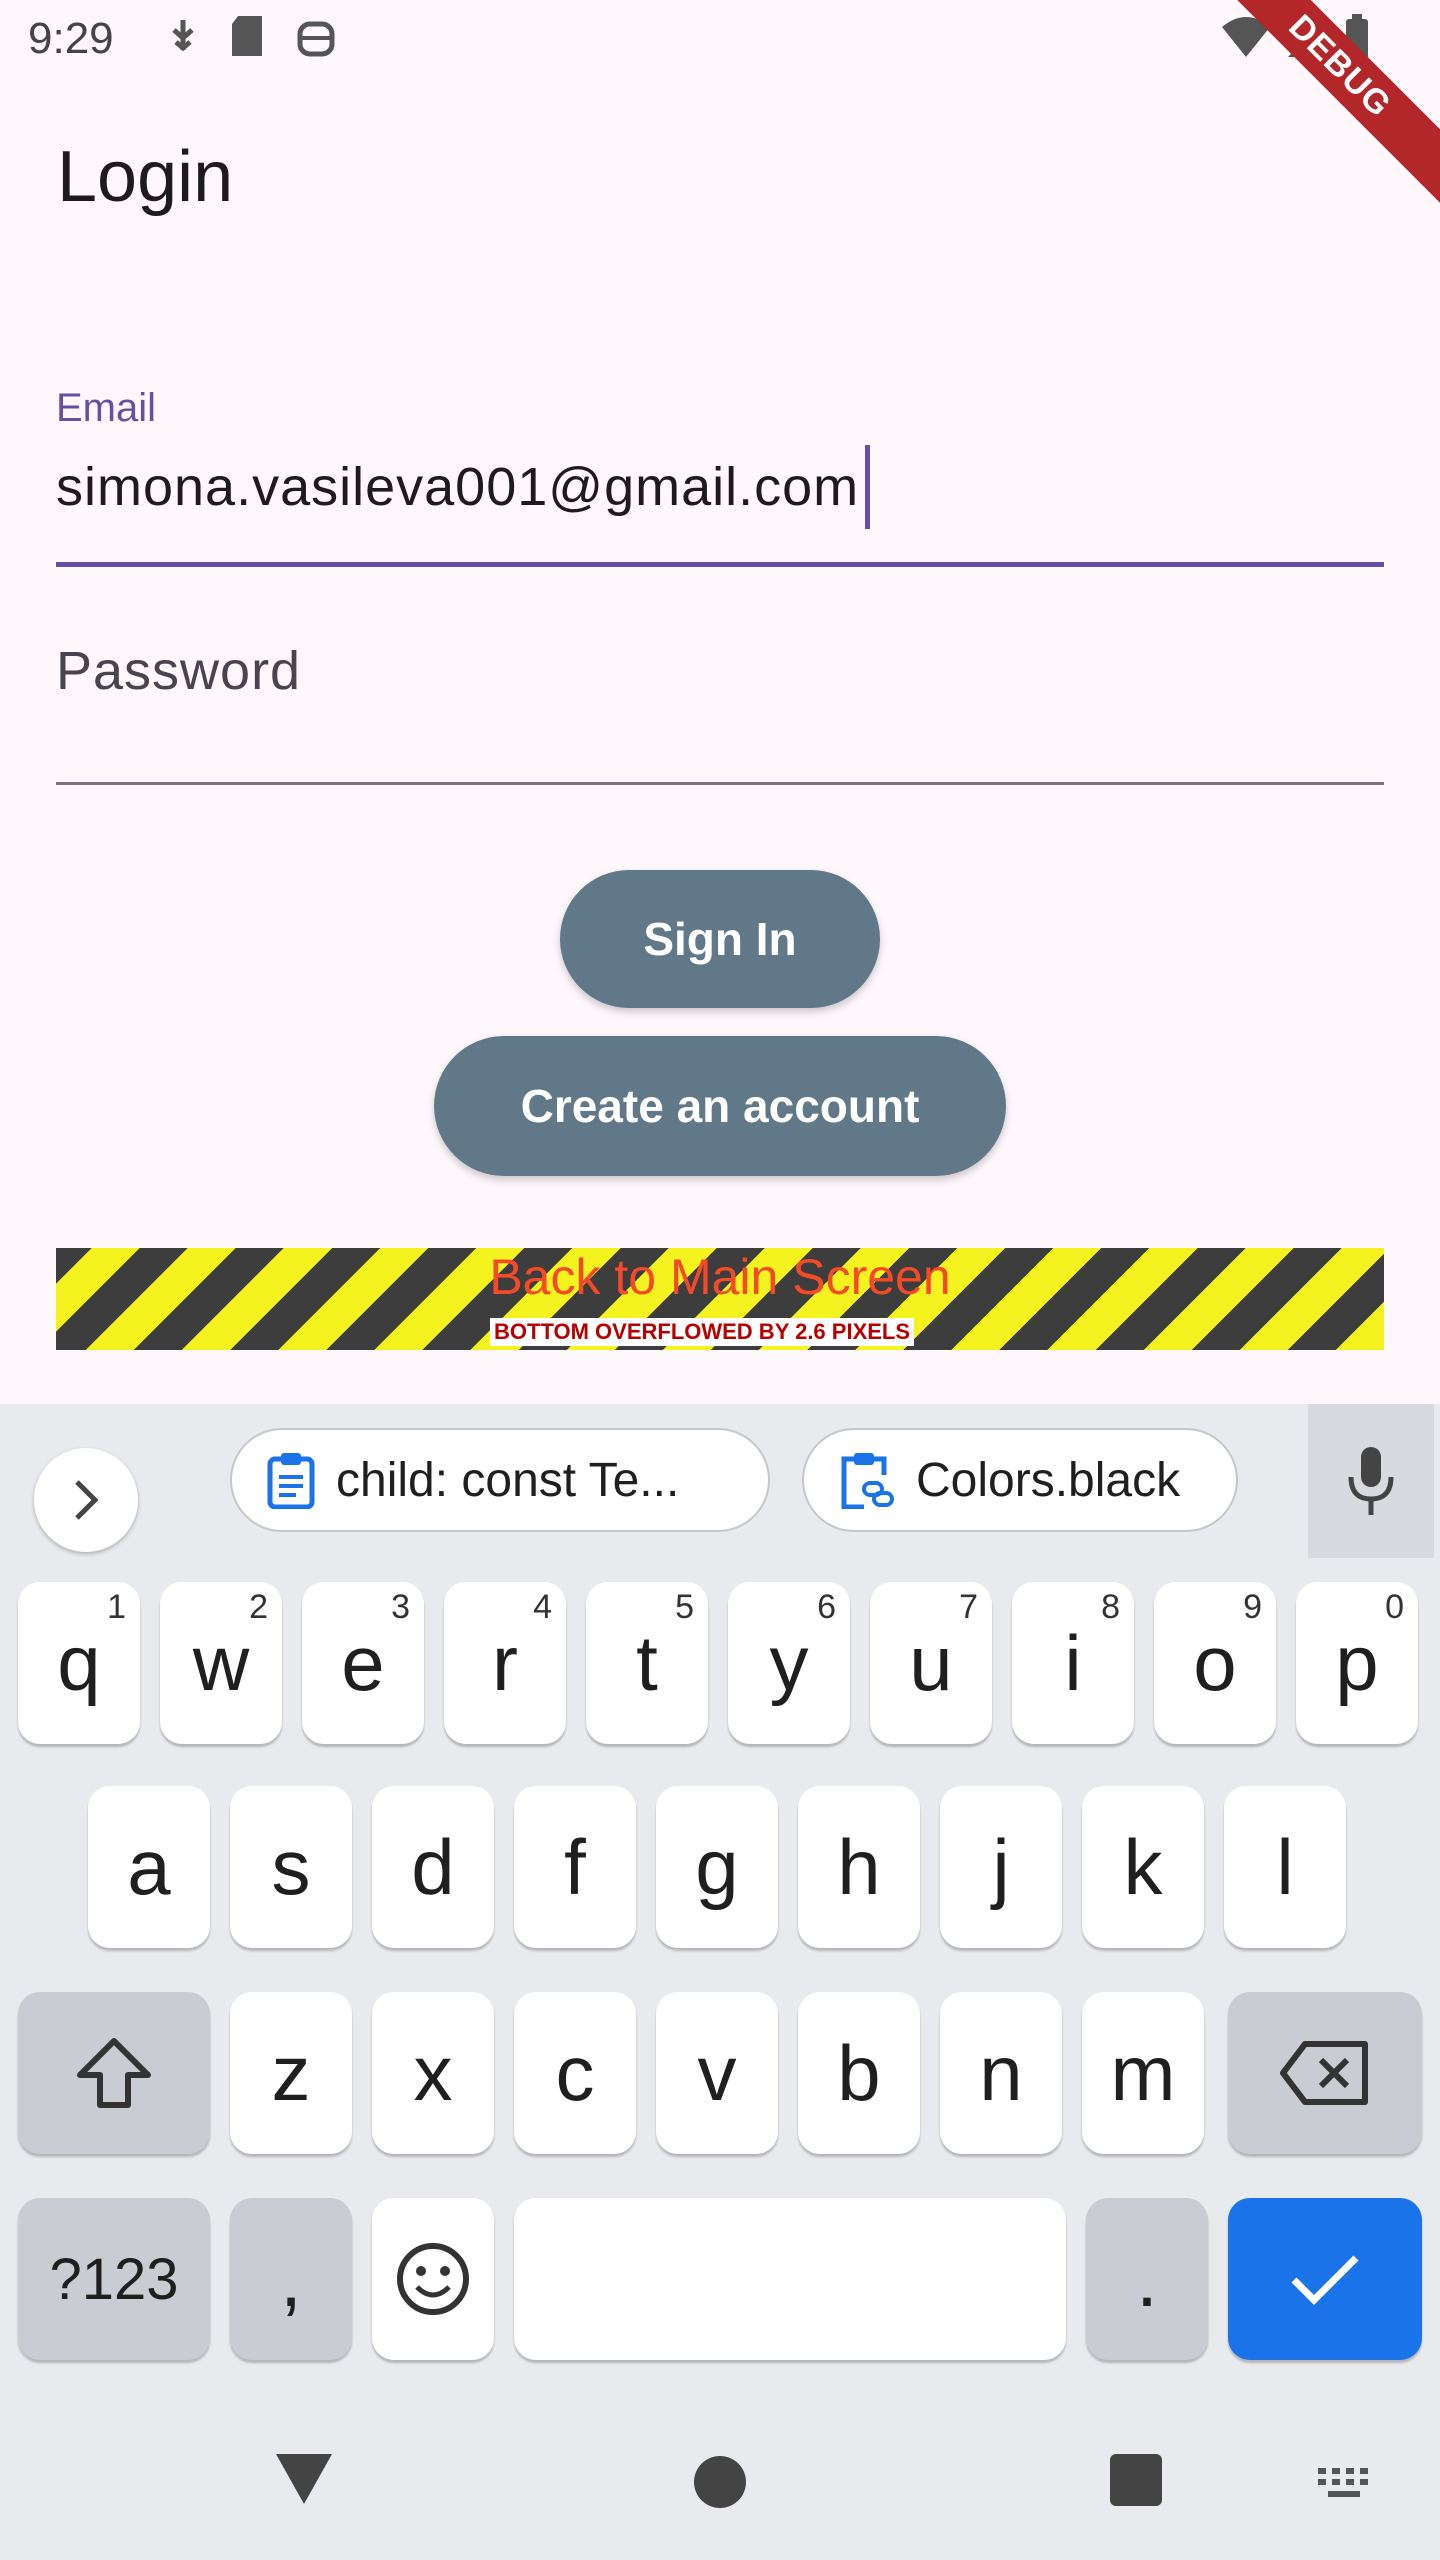 This screenshot has width=1440, height=2560. I want to click on done-key, so click(1325, 2279).